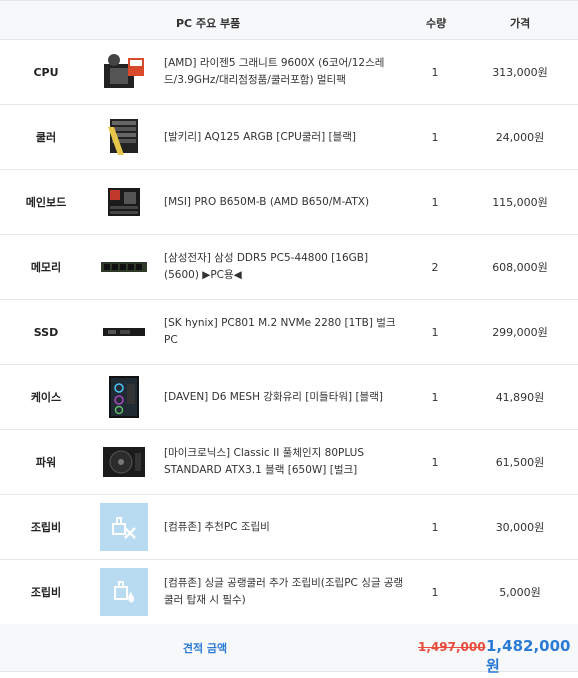  What do you see at coordinates (284, 397) in the screenshot?
I see `product-name-link: [DAVEN] D6 MESH 강화유리 [미들타워] [블랙]` at bounding box center [284, 397].